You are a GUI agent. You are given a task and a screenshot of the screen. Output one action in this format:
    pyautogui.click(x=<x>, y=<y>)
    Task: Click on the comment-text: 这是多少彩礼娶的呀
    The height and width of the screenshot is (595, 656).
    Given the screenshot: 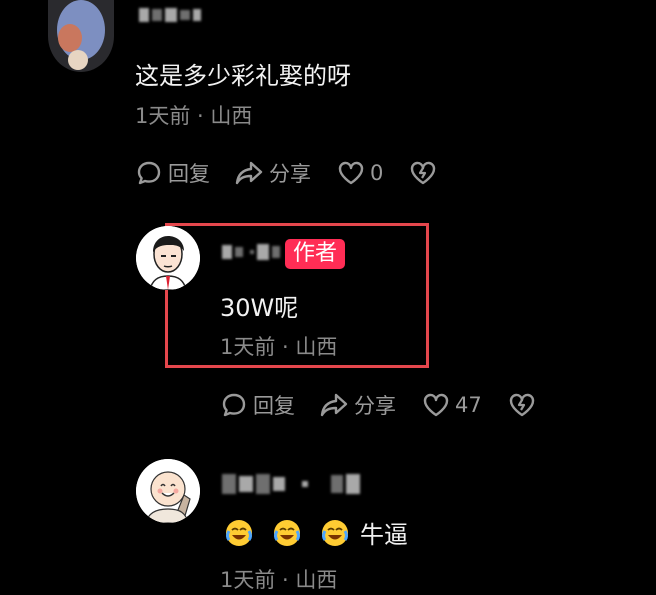 What is the action you would take?
    pyautogui.click(x=243, y=76)
    